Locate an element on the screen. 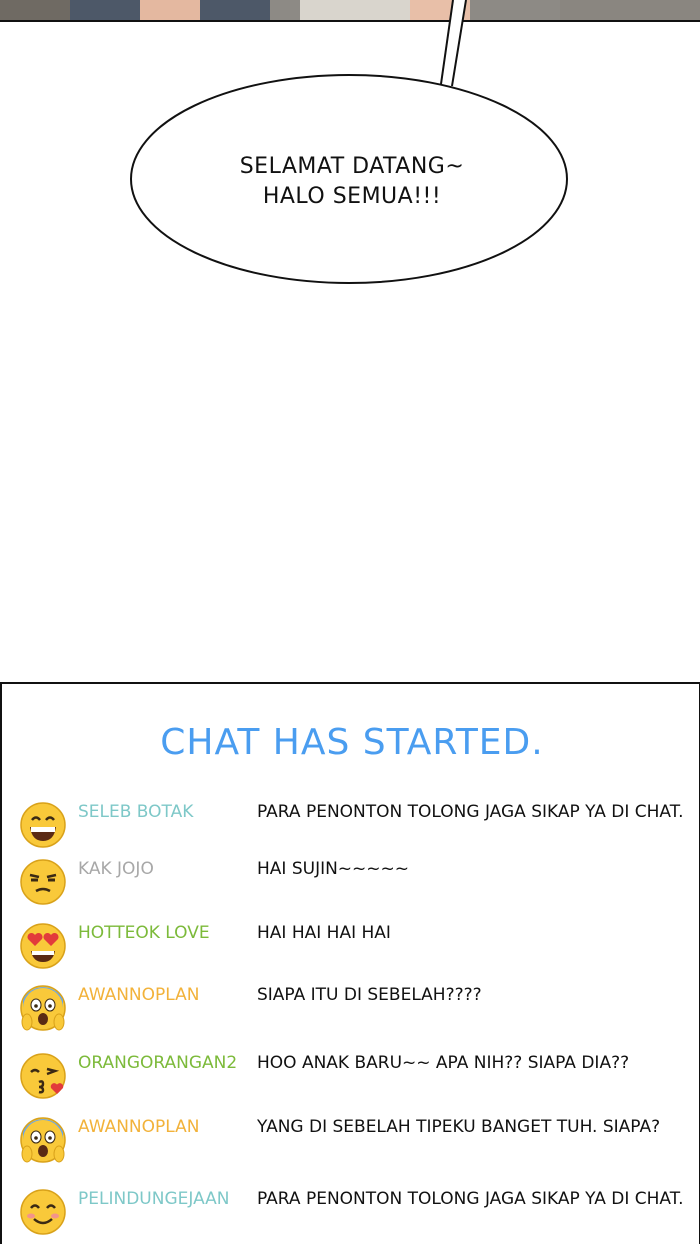 The height and width of the screenshot is (1244, 700). chat-title: CHAT HAS STARTED. is located at coordinates (352, 742).